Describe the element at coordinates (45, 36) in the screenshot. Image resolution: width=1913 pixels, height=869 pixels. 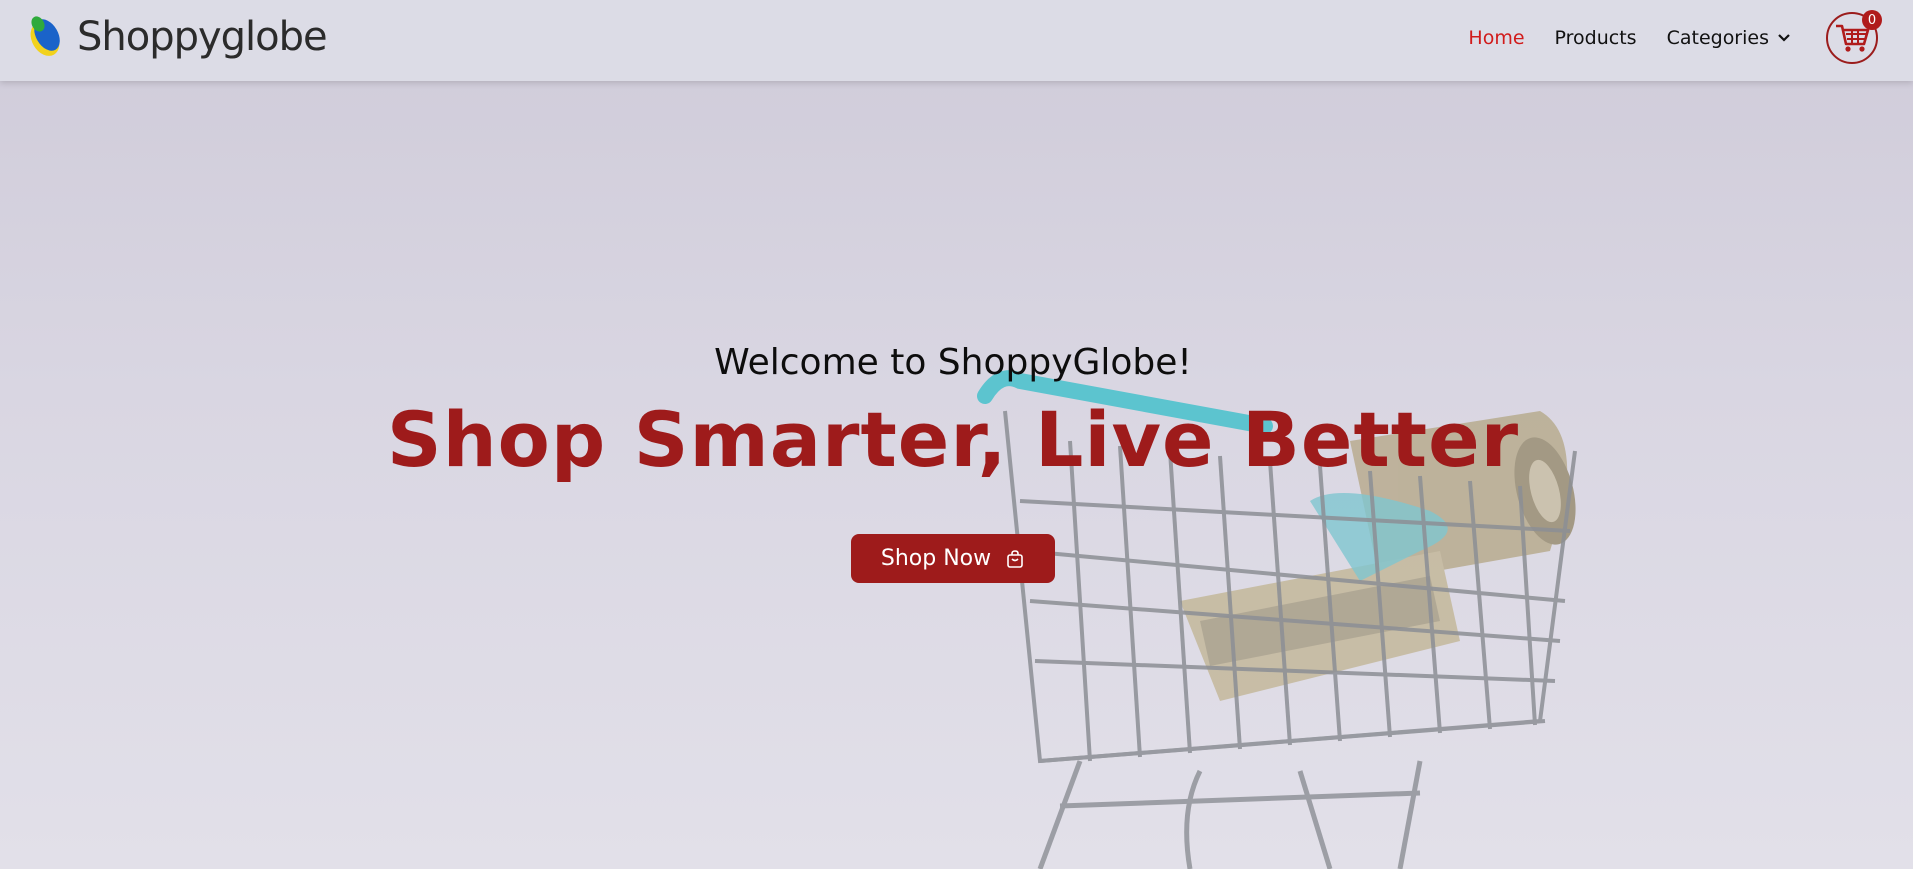
I see `brand-logo-icon` at that location.